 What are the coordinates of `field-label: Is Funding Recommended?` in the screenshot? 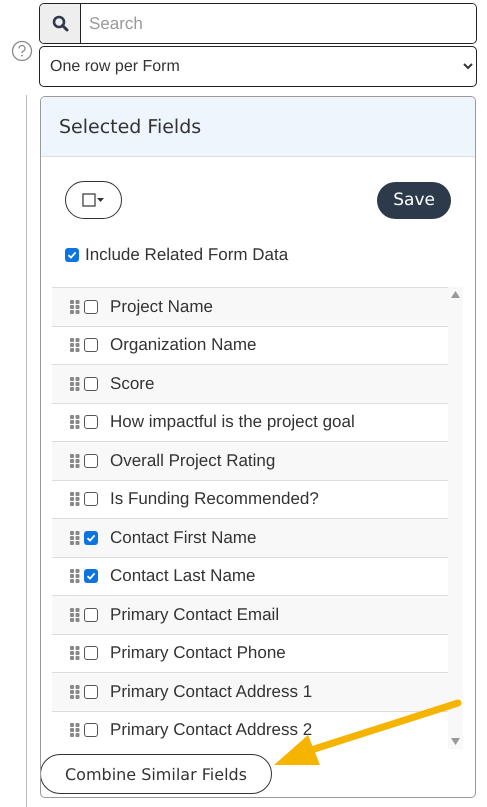 It's located at (214, 499).